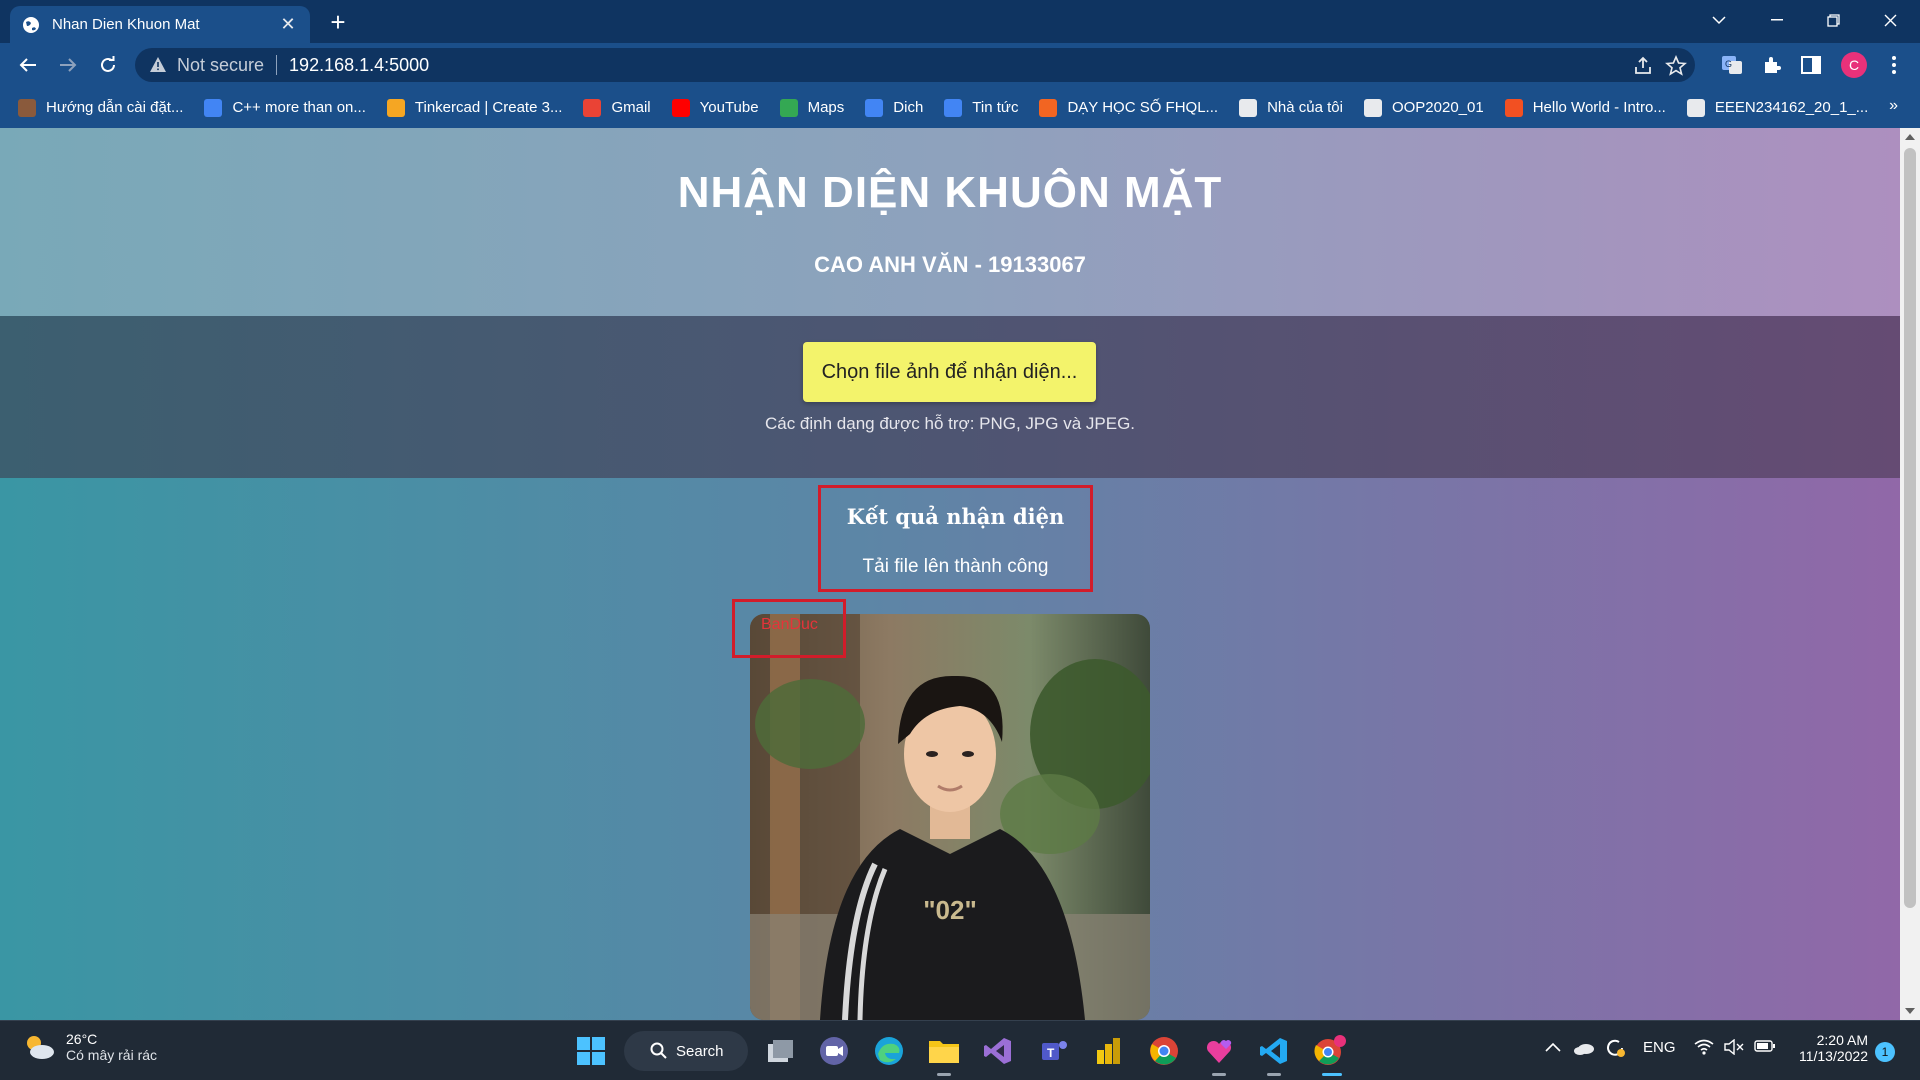  I want to click on url-text: 192.168.1.4:5000, so click(359, 65).